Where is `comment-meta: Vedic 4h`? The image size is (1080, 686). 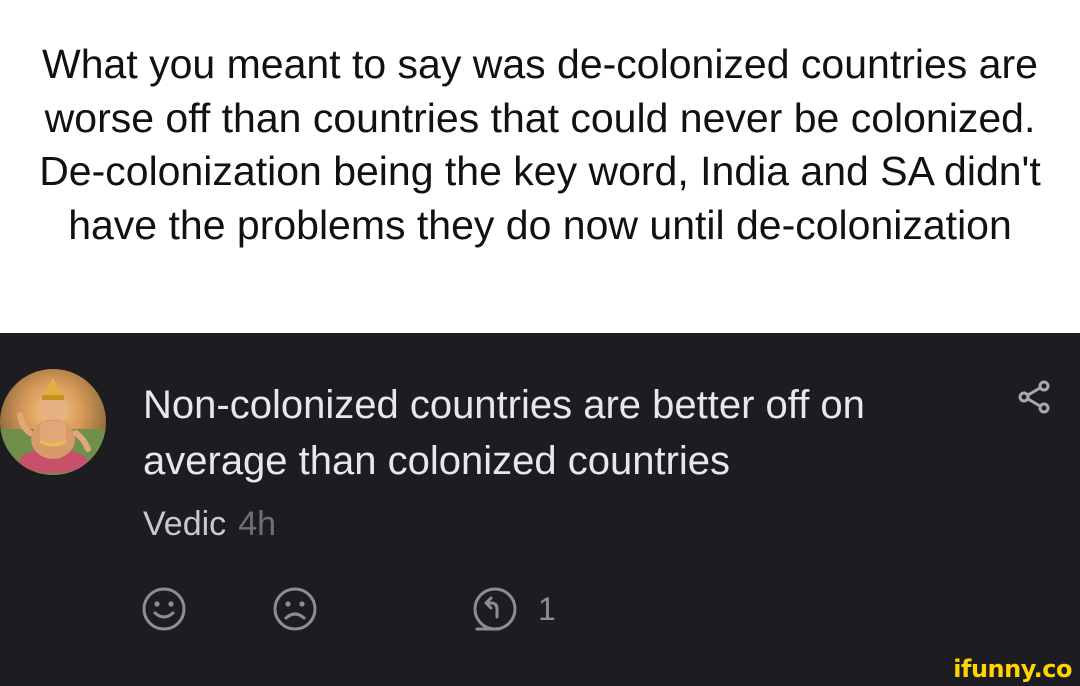 comment-meta: Vedic 4h is located at coordinates (209, 524).